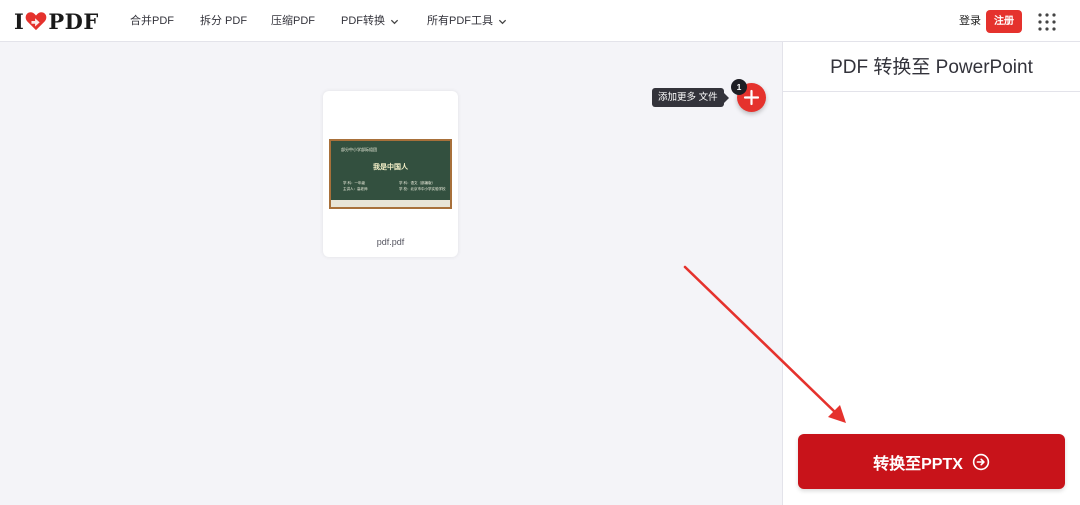 Image resolution: width=1080 pixels, height=505 pixels. What do you see at coordinates (1047, 22) in the screenshot?
I see `grid-icon` at bounding box center [1047, 22].